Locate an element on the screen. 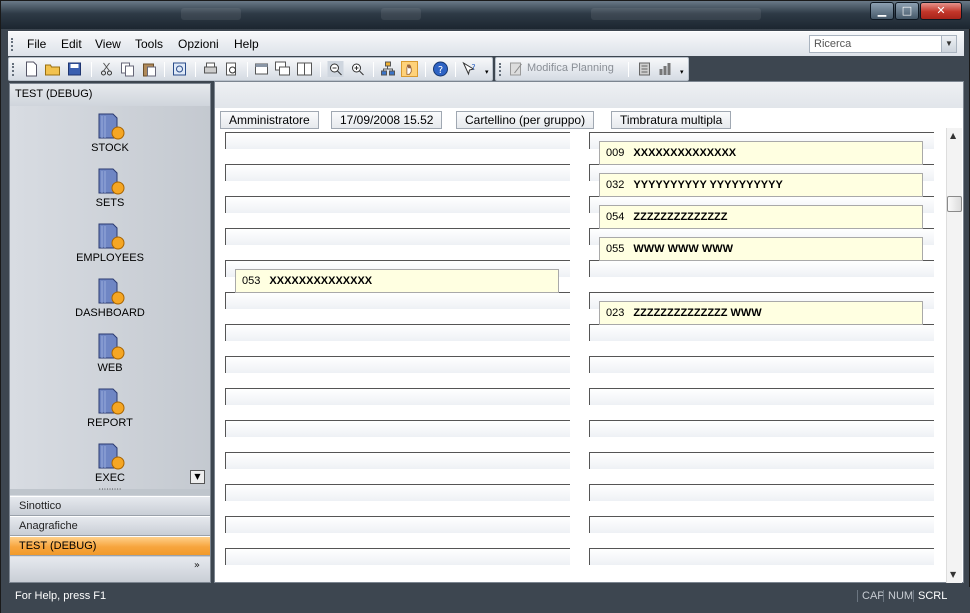  menu-help: Help is located at coordinates (246, 44).